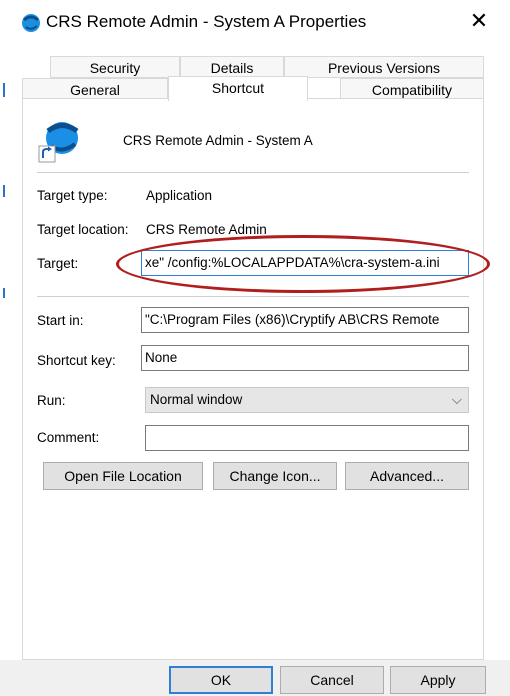 This screenshot has width=510, height=696. Describe the element at coordinates (384, 67) in the screenshot. I see `tab-previous-versions: Previous Versions` at that location.